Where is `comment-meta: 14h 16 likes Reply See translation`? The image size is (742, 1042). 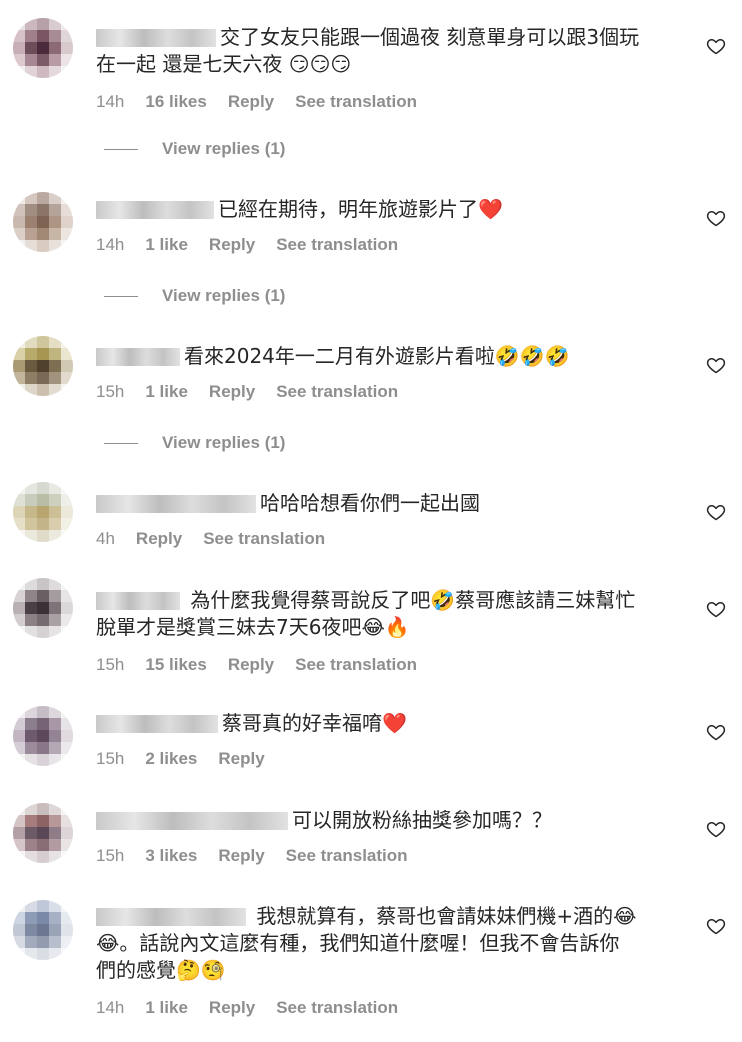 comment-meta: 14h 16 likes Reply See translation is located at coordinates (386, 102).